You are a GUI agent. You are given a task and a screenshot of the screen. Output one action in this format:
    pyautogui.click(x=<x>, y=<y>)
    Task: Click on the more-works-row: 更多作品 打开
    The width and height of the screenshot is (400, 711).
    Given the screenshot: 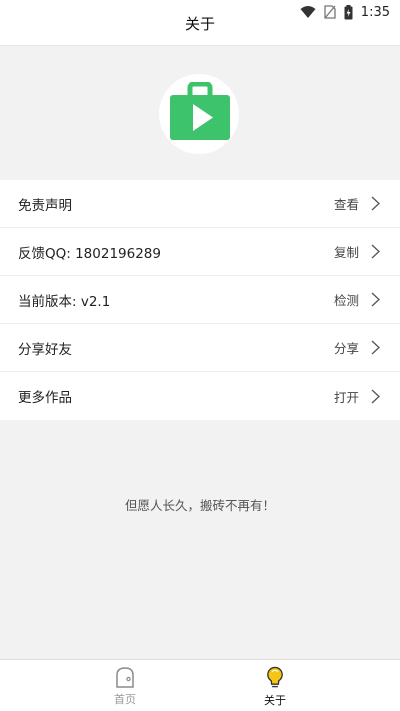 What is the action you would take?
    pyautogui.click(x=200, y=396)
    